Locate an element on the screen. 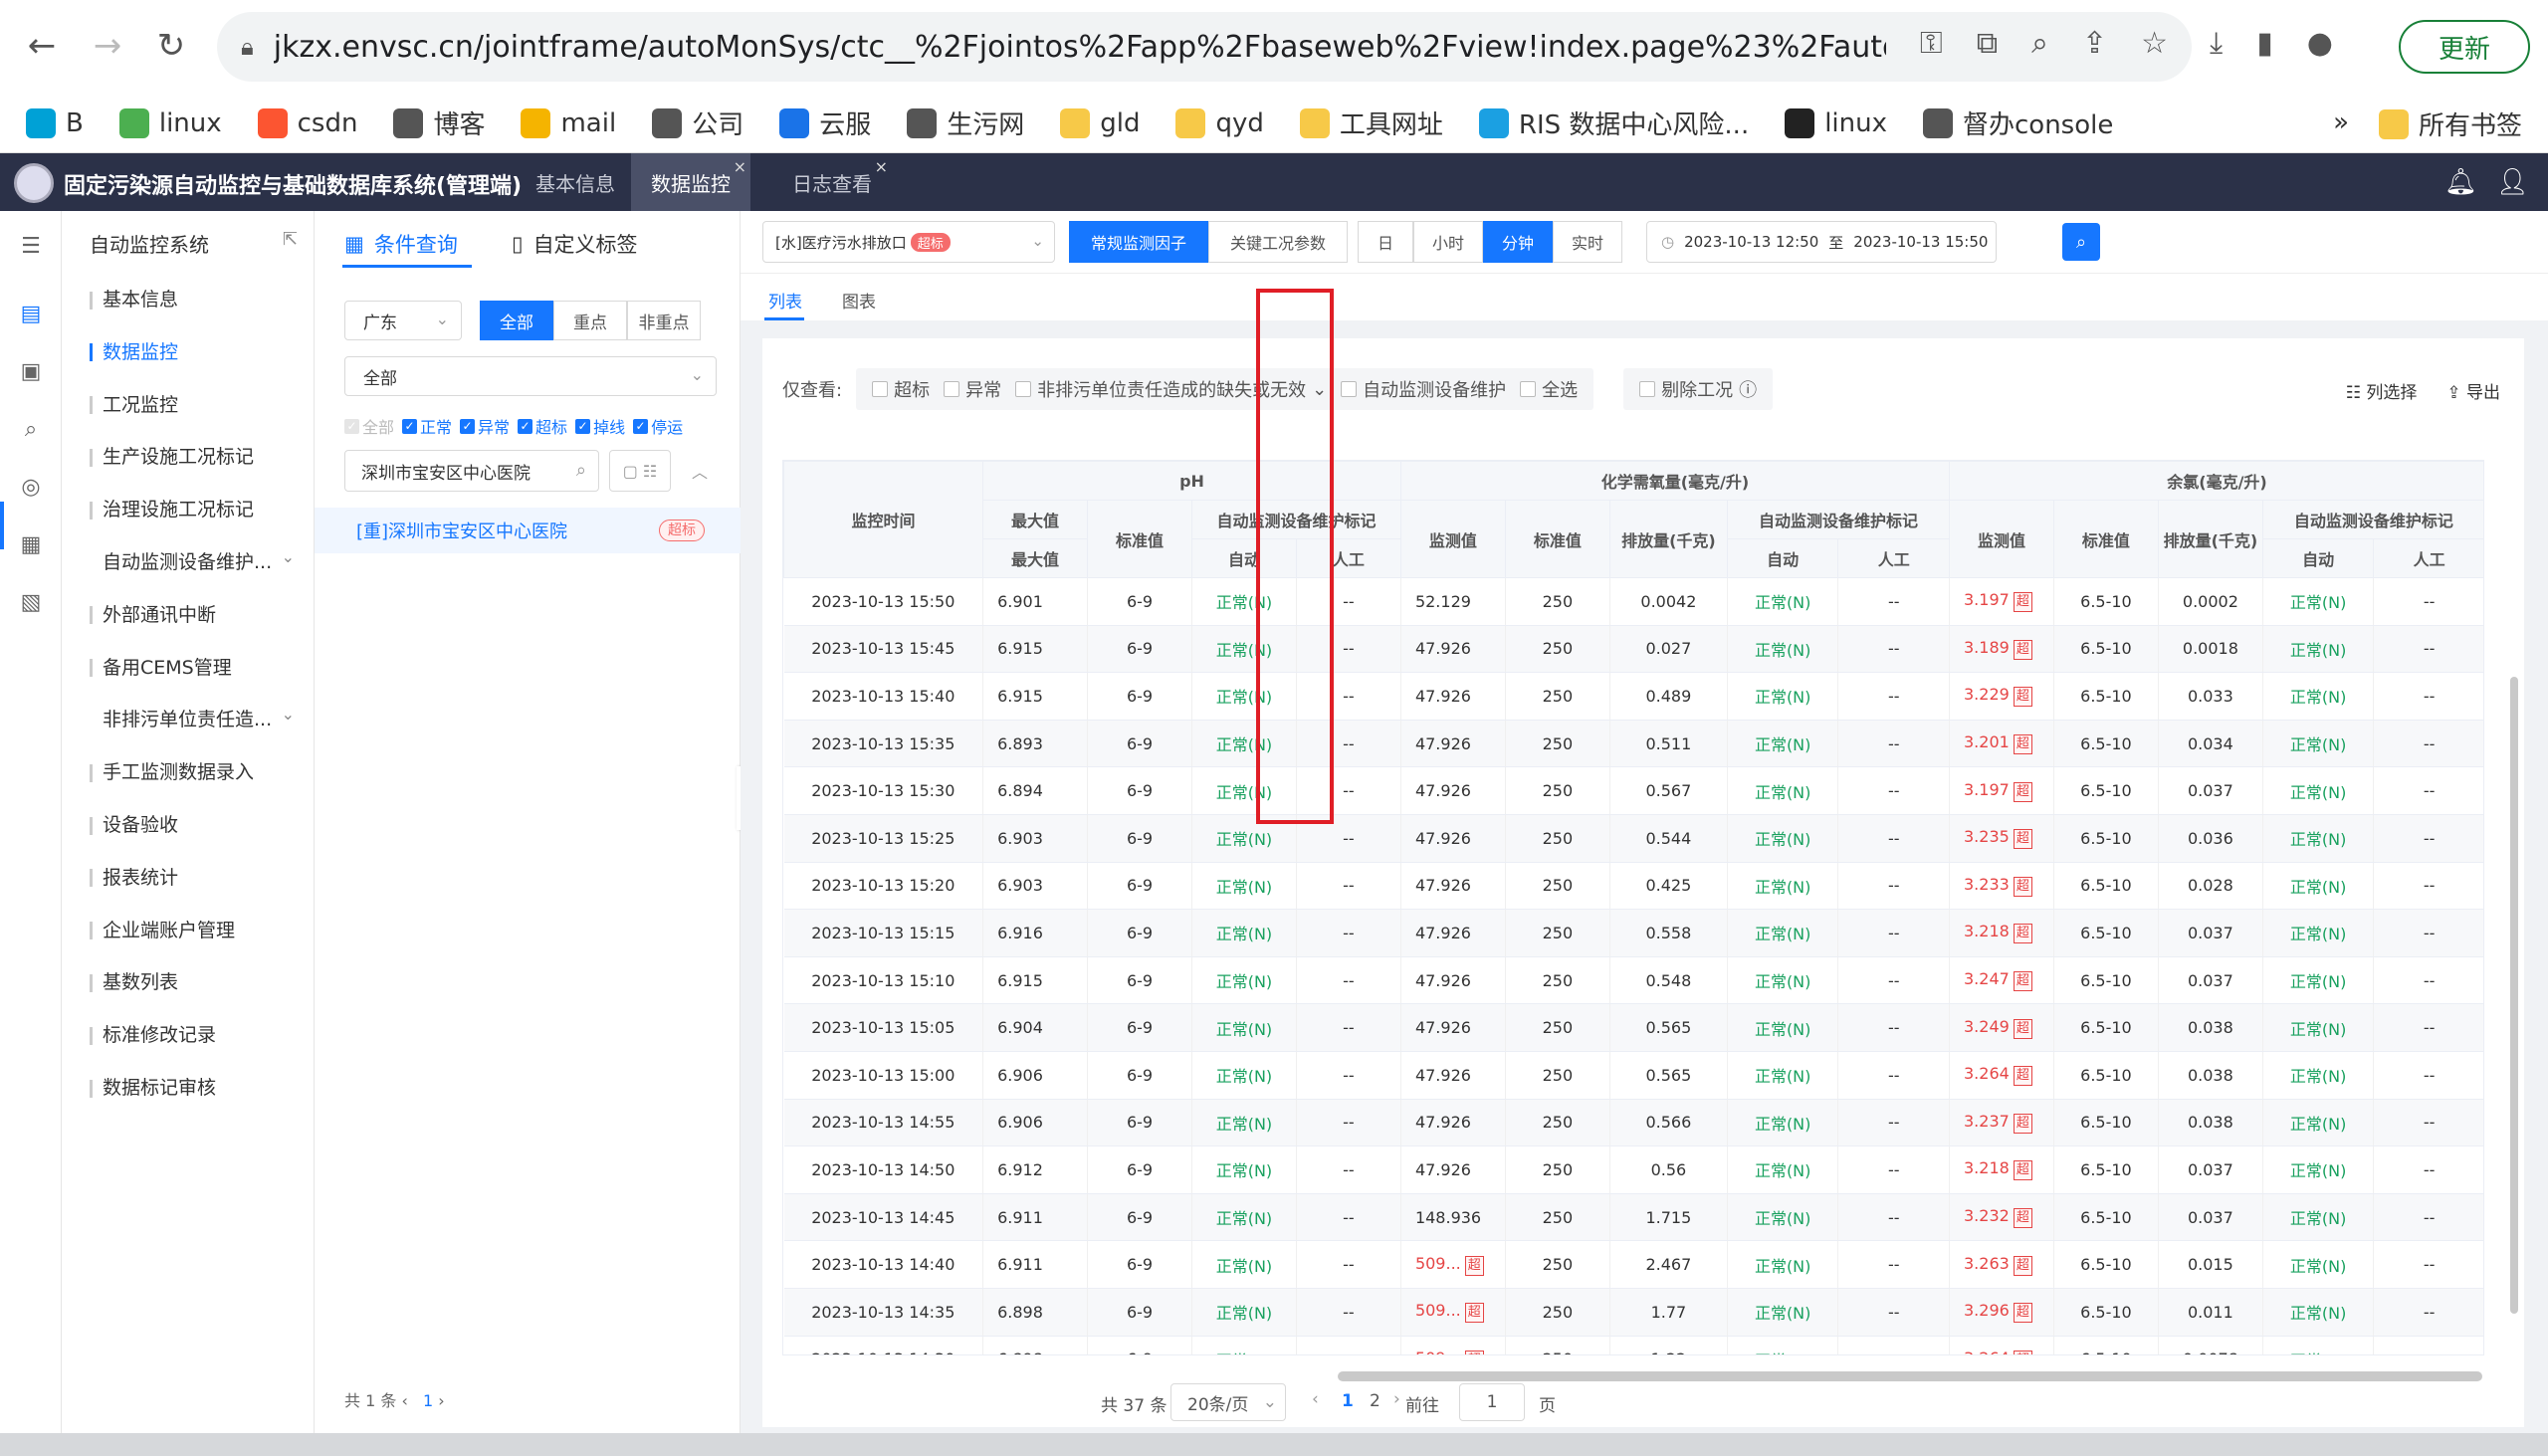 Image resolution: width=2548 pixels, height=1456 pixels. bookmark-item: 博客 is located at coordinates (439, 122).